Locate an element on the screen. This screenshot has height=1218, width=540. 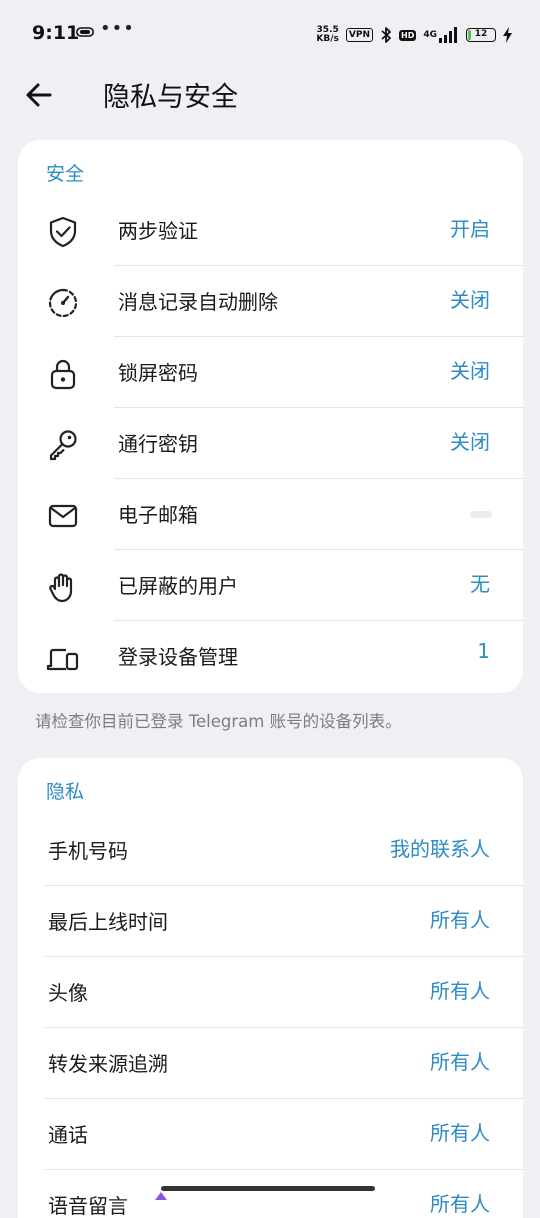
glasses-icon is located at coordinates (85, 32).